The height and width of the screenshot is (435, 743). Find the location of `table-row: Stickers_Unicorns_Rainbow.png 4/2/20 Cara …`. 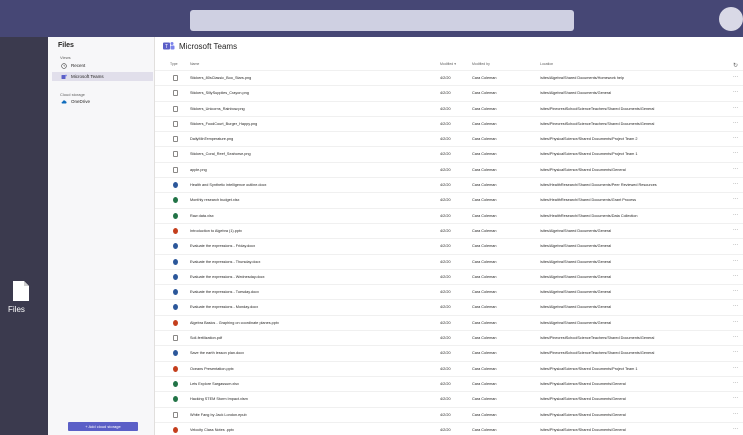

table-row: Stickers_Unicorns_Rainbow.png 4/2/20 Cara … is located at coordinates (449, 108).